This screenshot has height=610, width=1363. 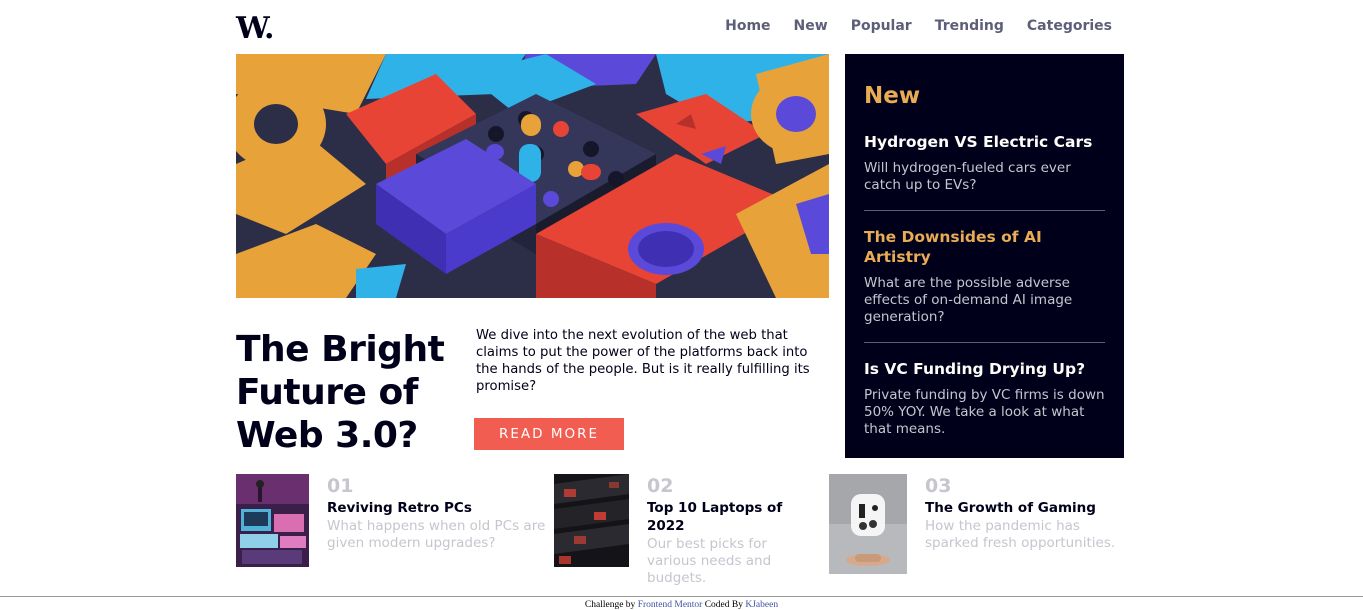 I want to click on frontend-mentor-link: Frontend Mentor, so click(x=670, y=605).